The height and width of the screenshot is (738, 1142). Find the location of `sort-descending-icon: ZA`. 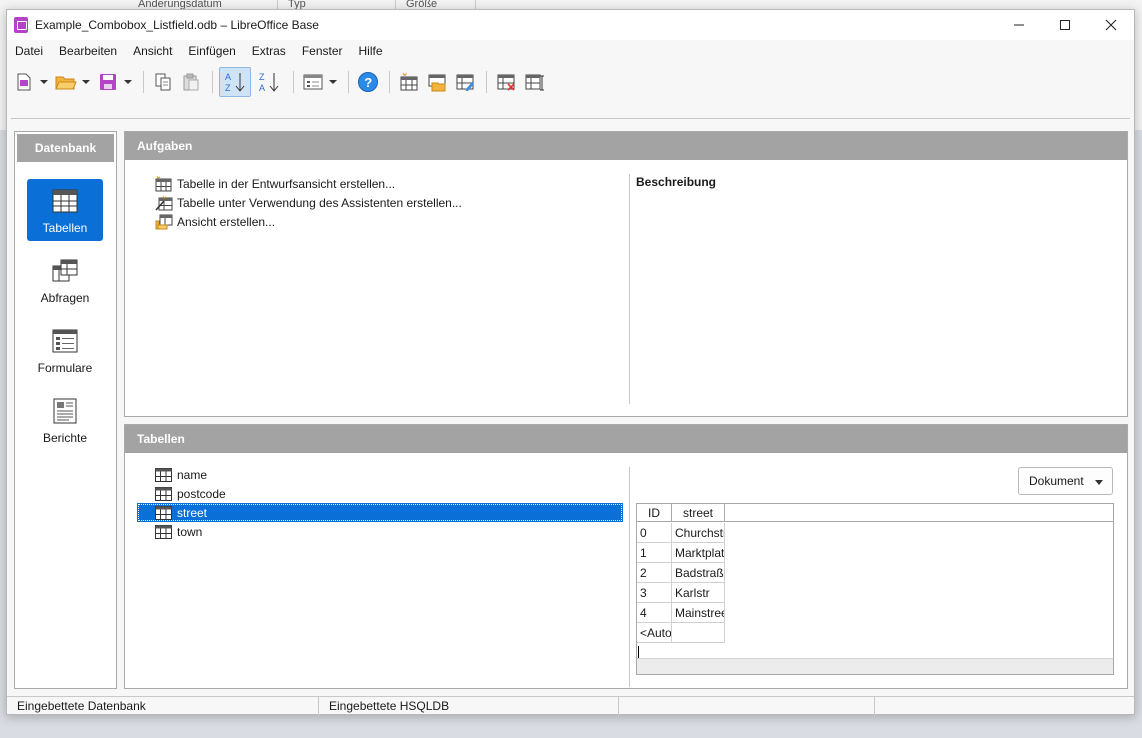

sort-descending-icon: ZA is located at coordinates (269, 82).